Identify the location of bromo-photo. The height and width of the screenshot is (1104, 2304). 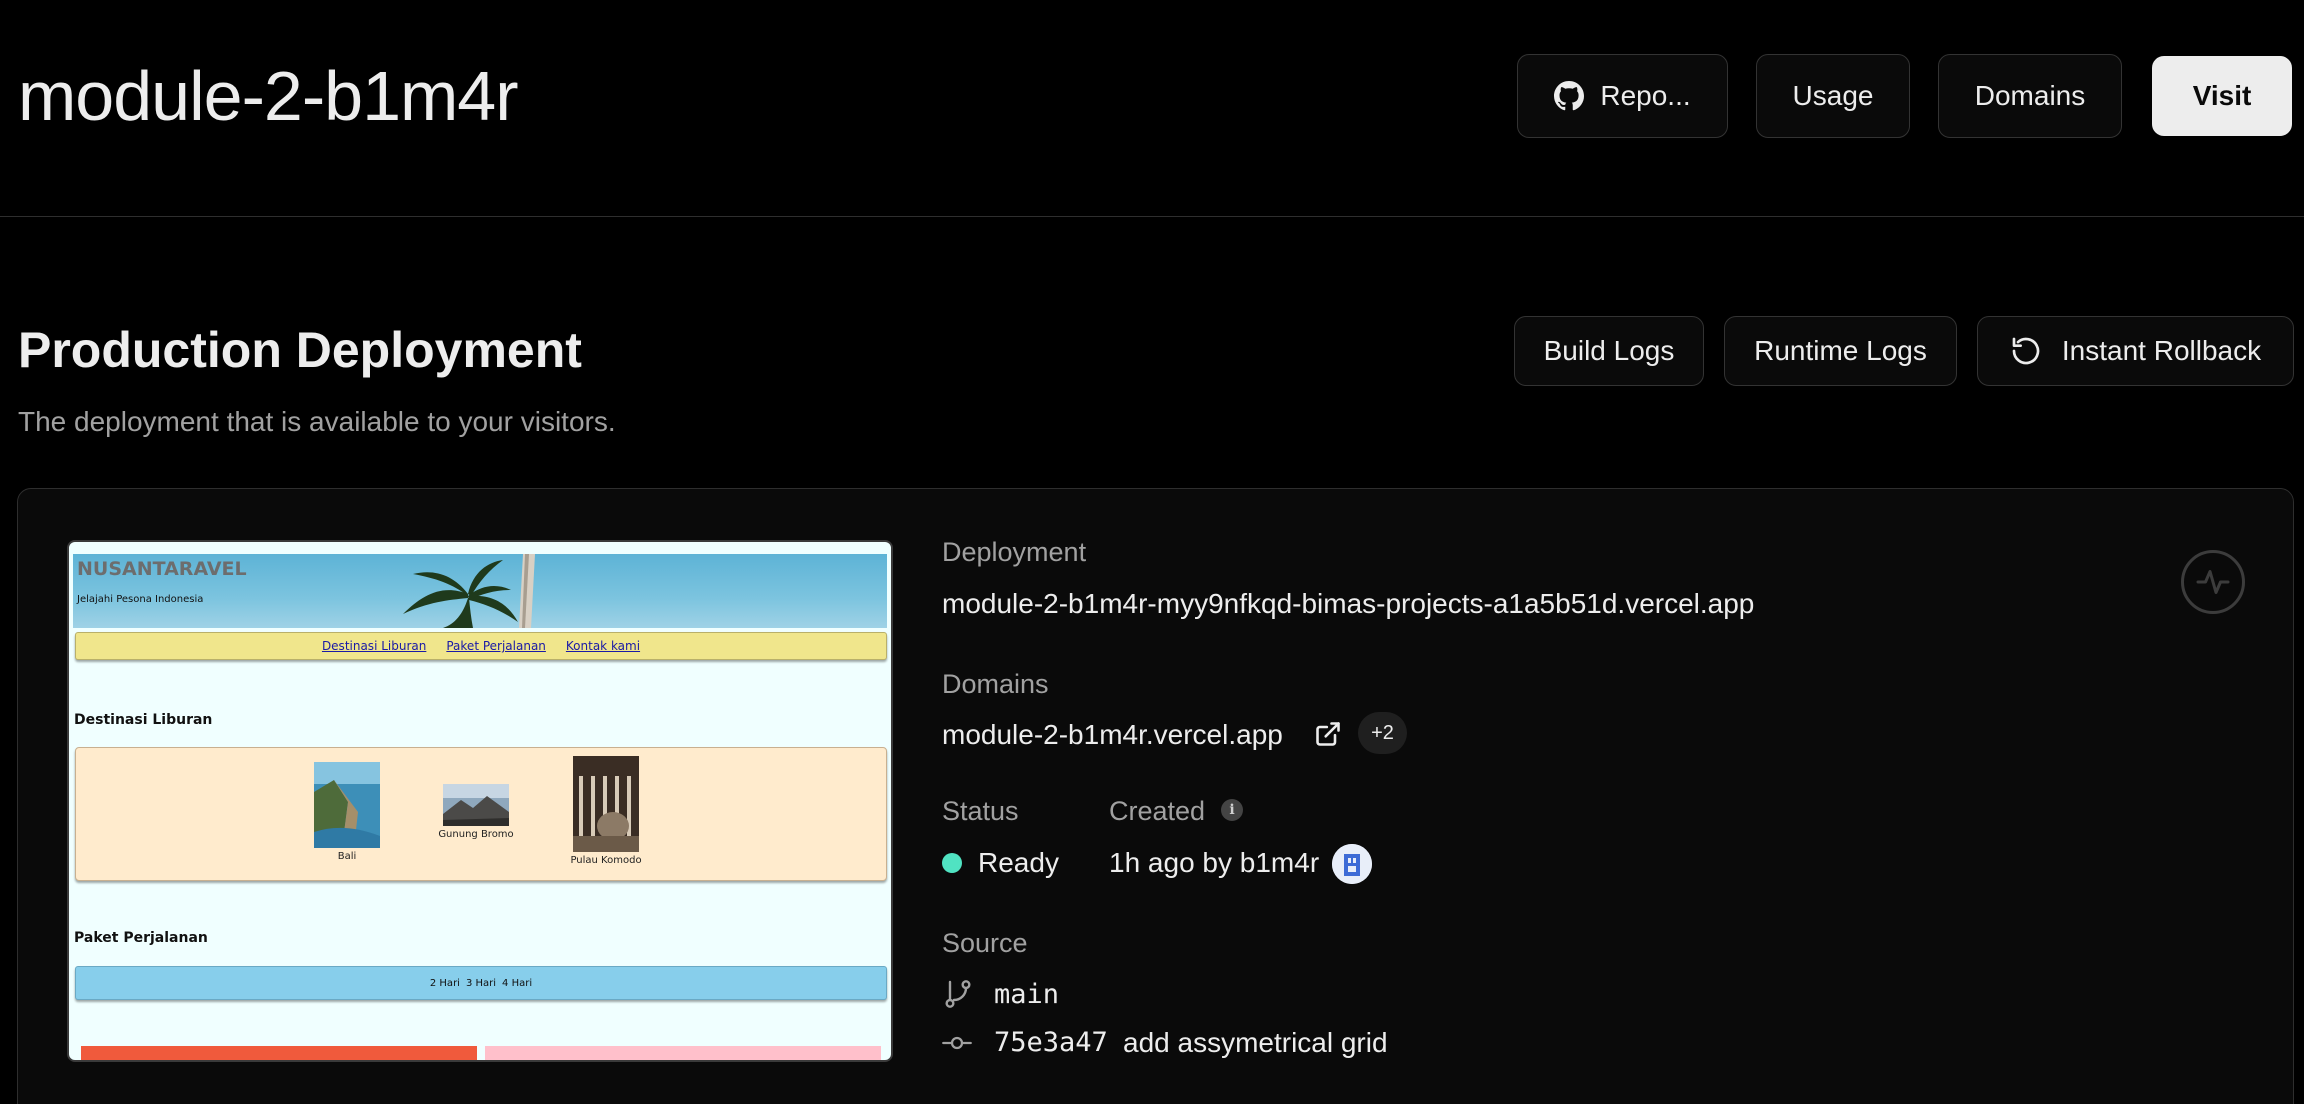
(476, 805).